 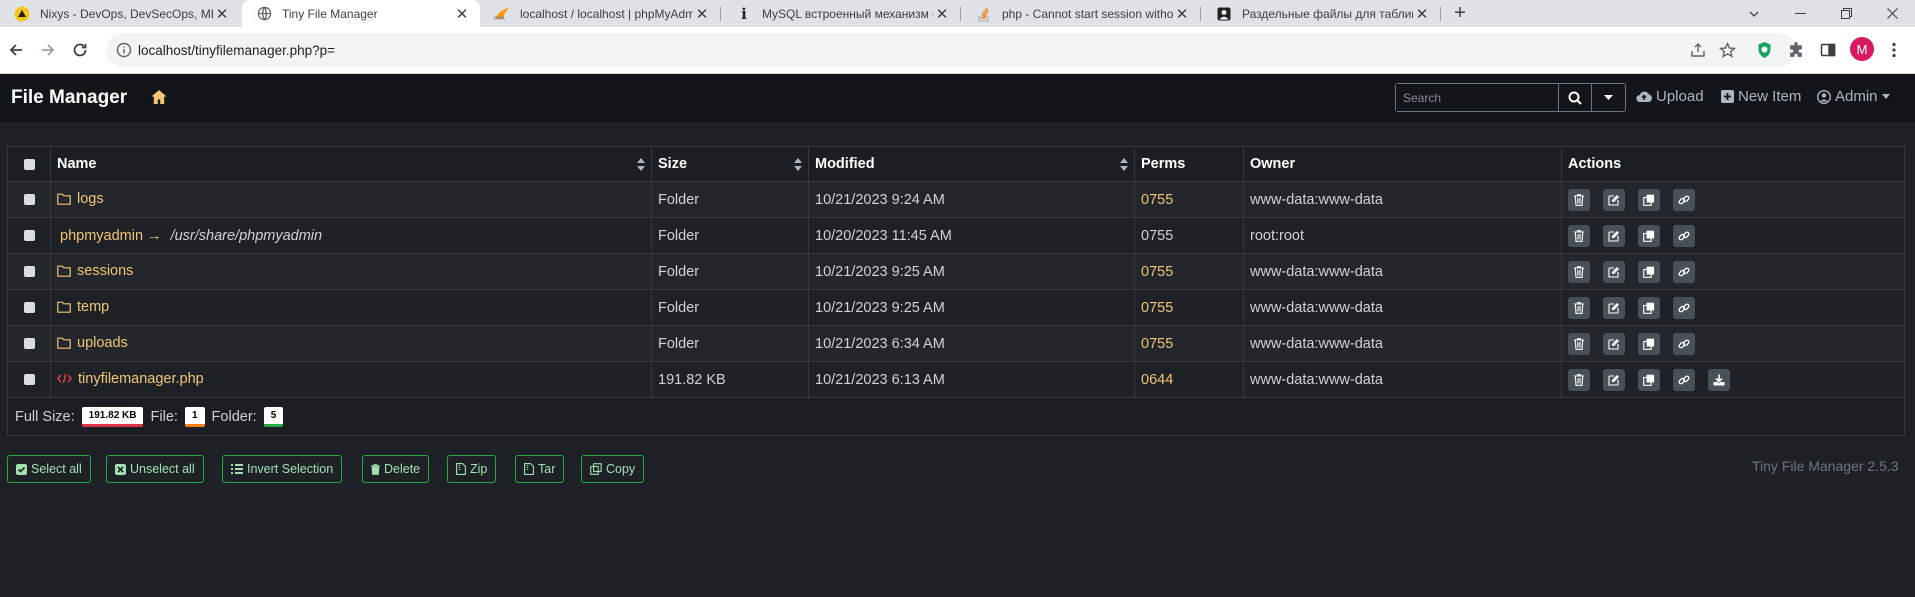 What do you see at coordinates (1727, 50) in the screenshot?
I see `bookmark-star-icon` at bounding box center [1727, 50].